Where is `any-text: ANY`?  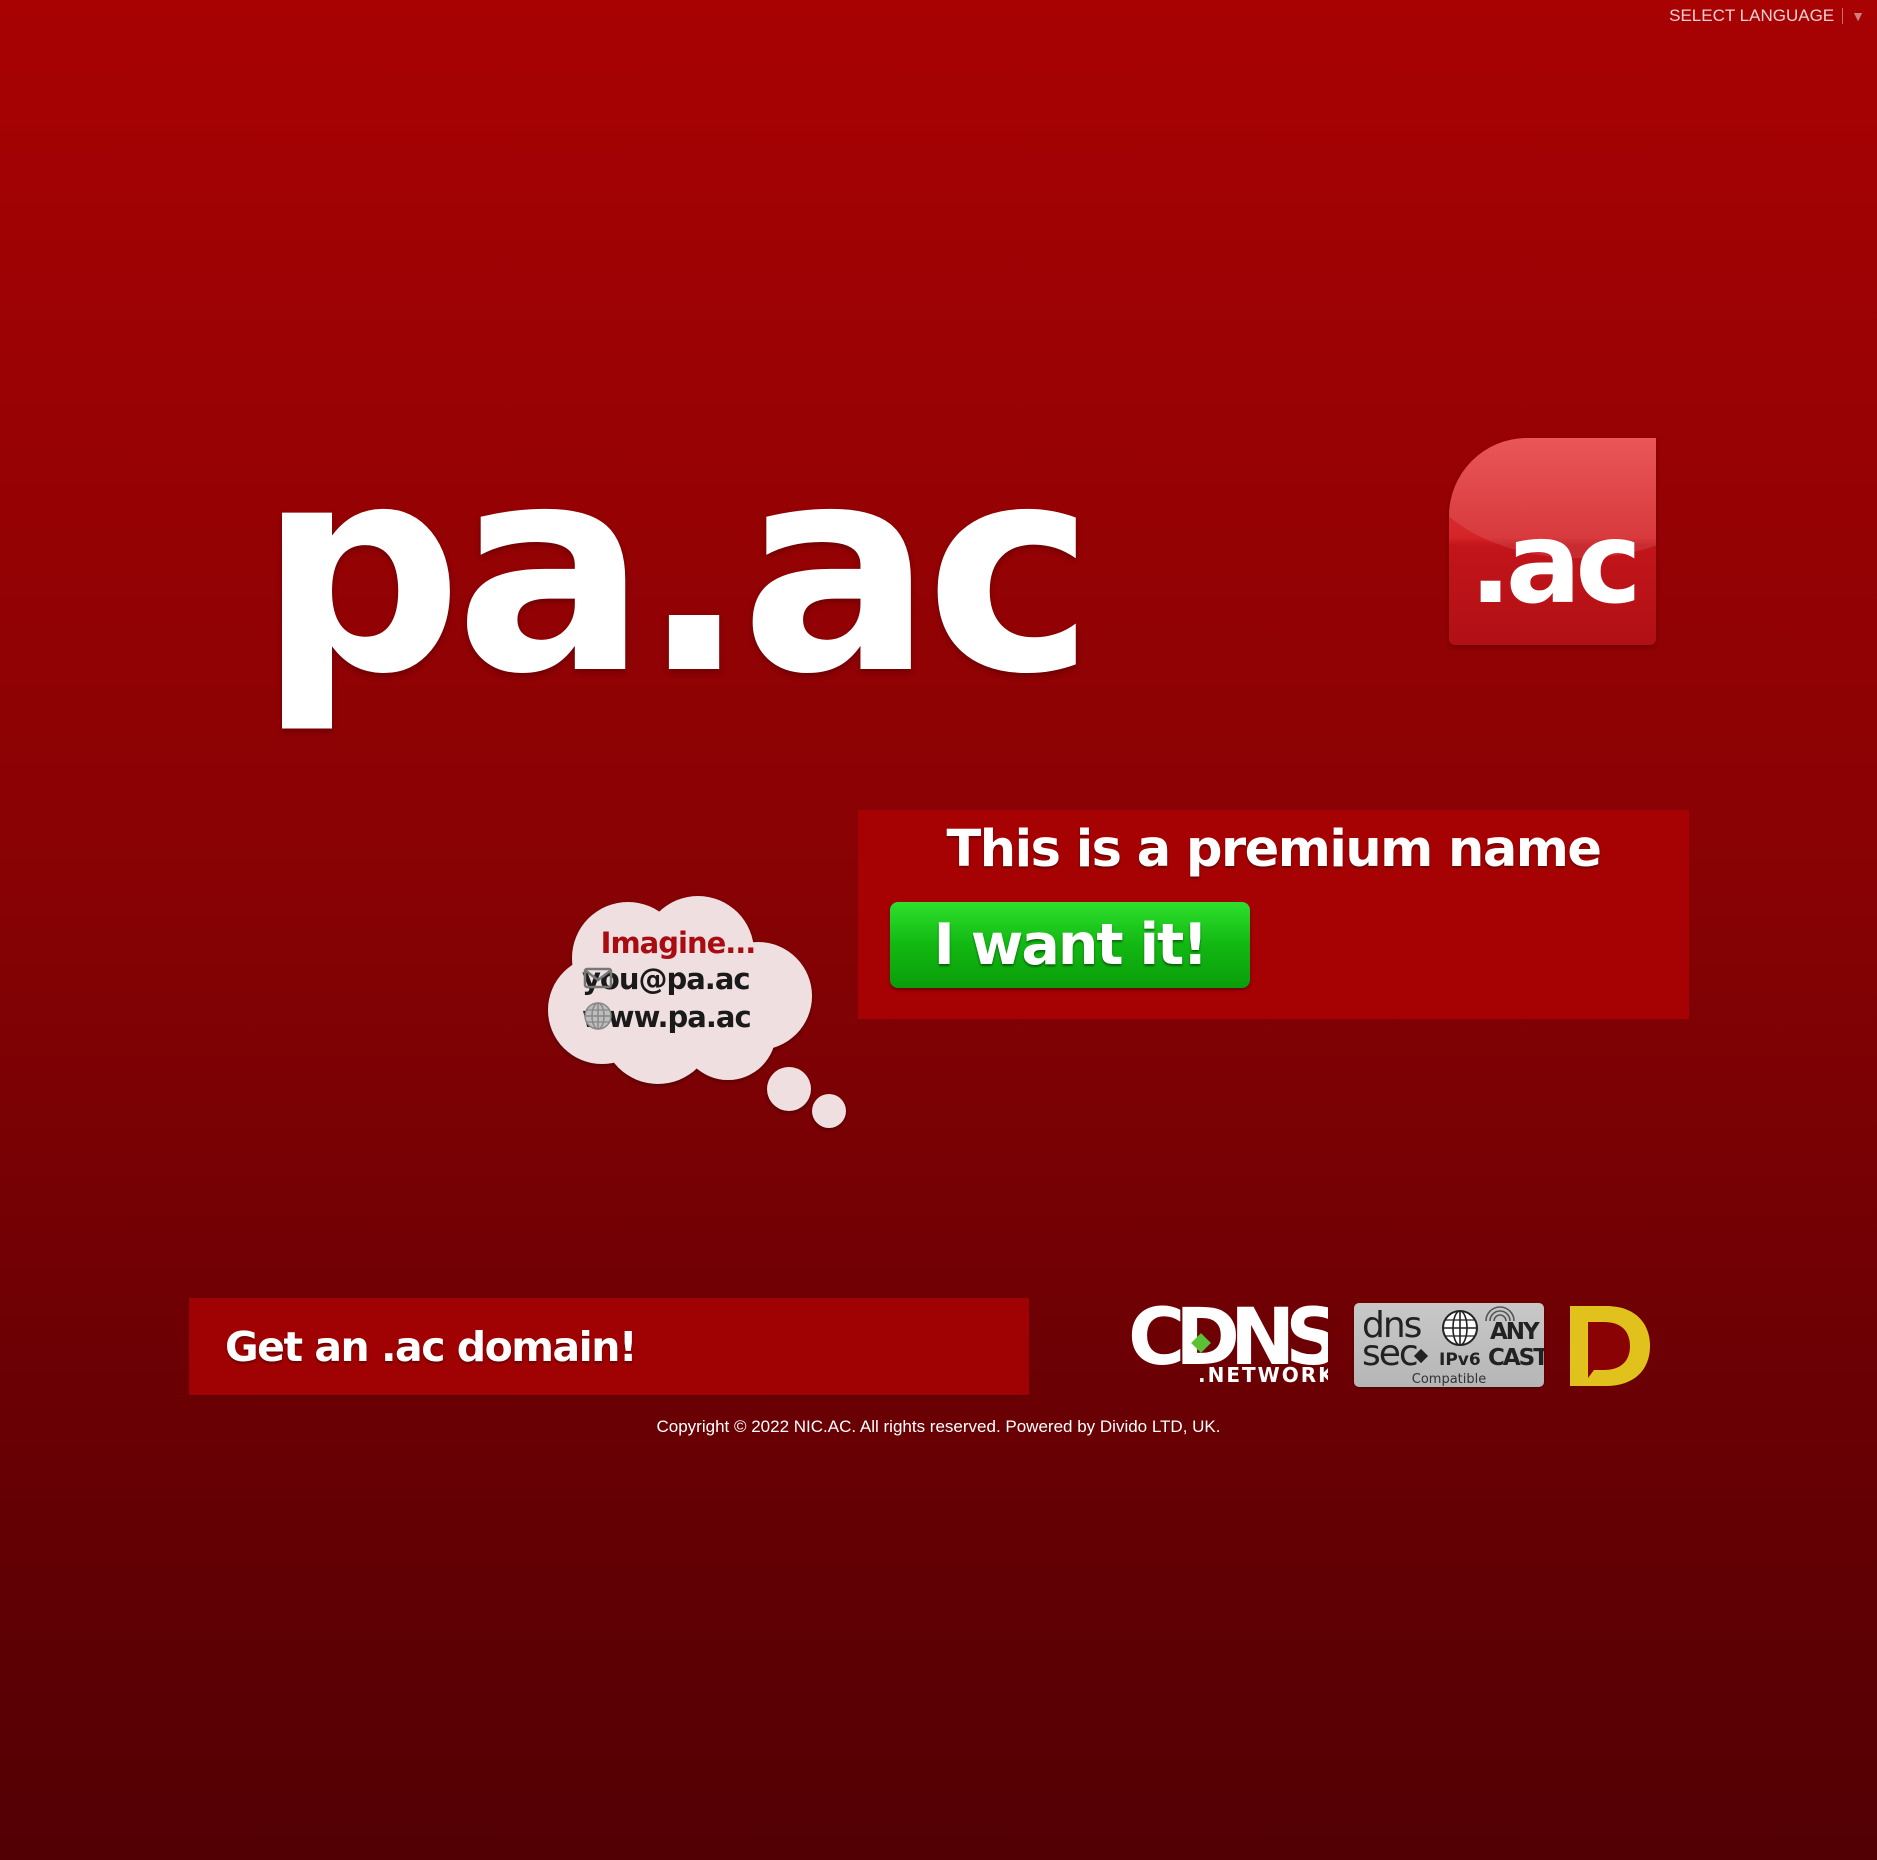 any-text: ANY is located at coordinates (1515, 1332).